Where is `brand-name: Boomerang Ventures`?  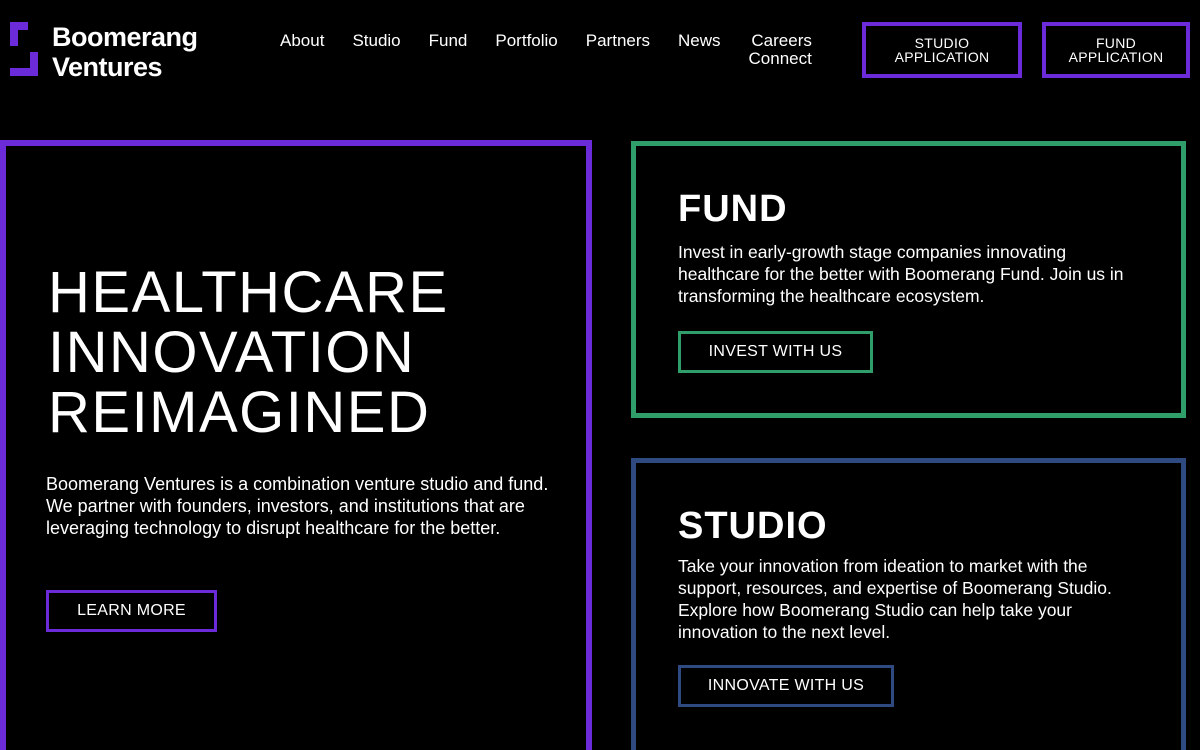 brand-name: Boomerang Ventures is located at coordinates (125, 52).